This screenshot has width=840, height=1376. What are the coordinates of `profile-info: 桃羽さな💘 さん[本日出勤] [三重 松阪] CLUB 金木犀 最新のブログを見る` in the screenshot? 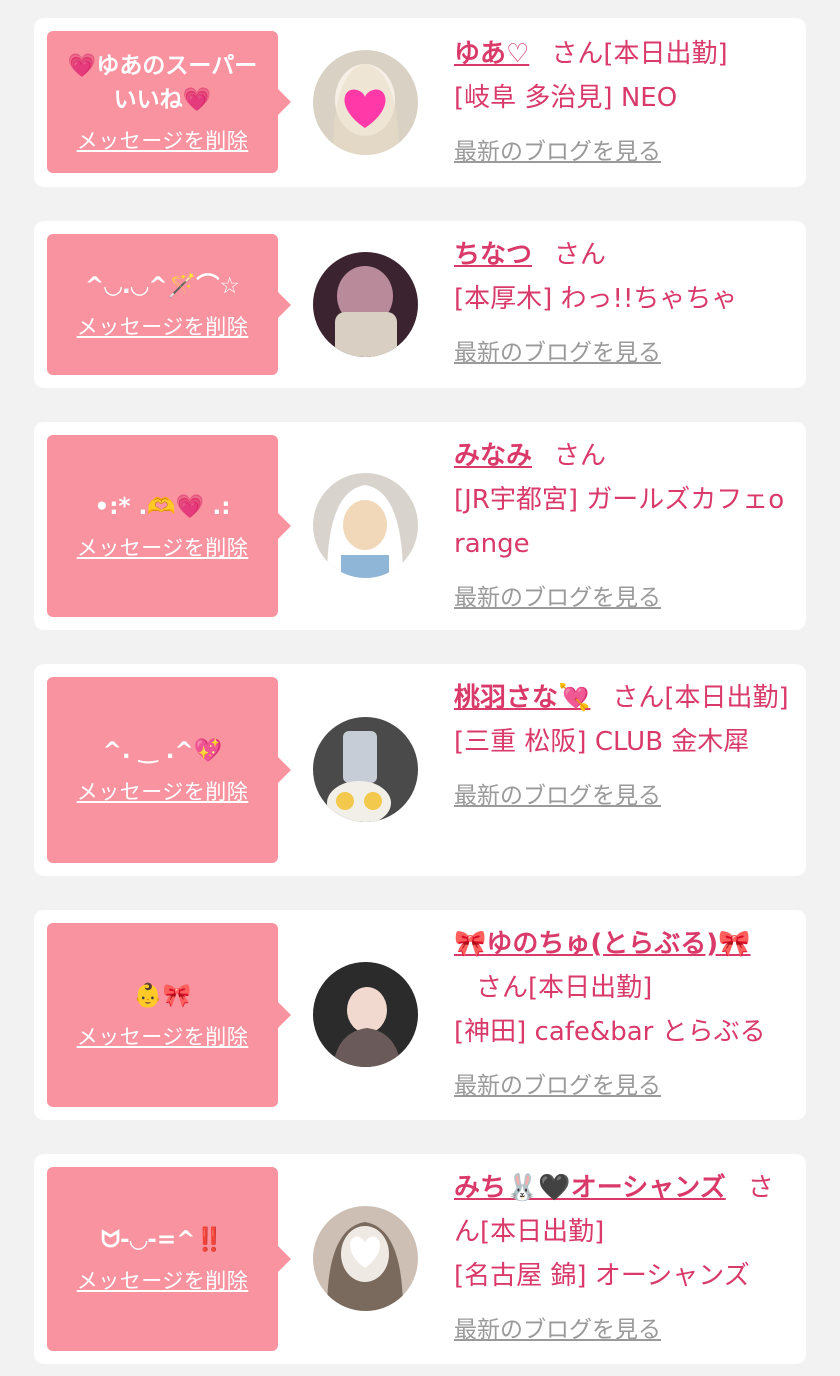 It's located at (624, 743).